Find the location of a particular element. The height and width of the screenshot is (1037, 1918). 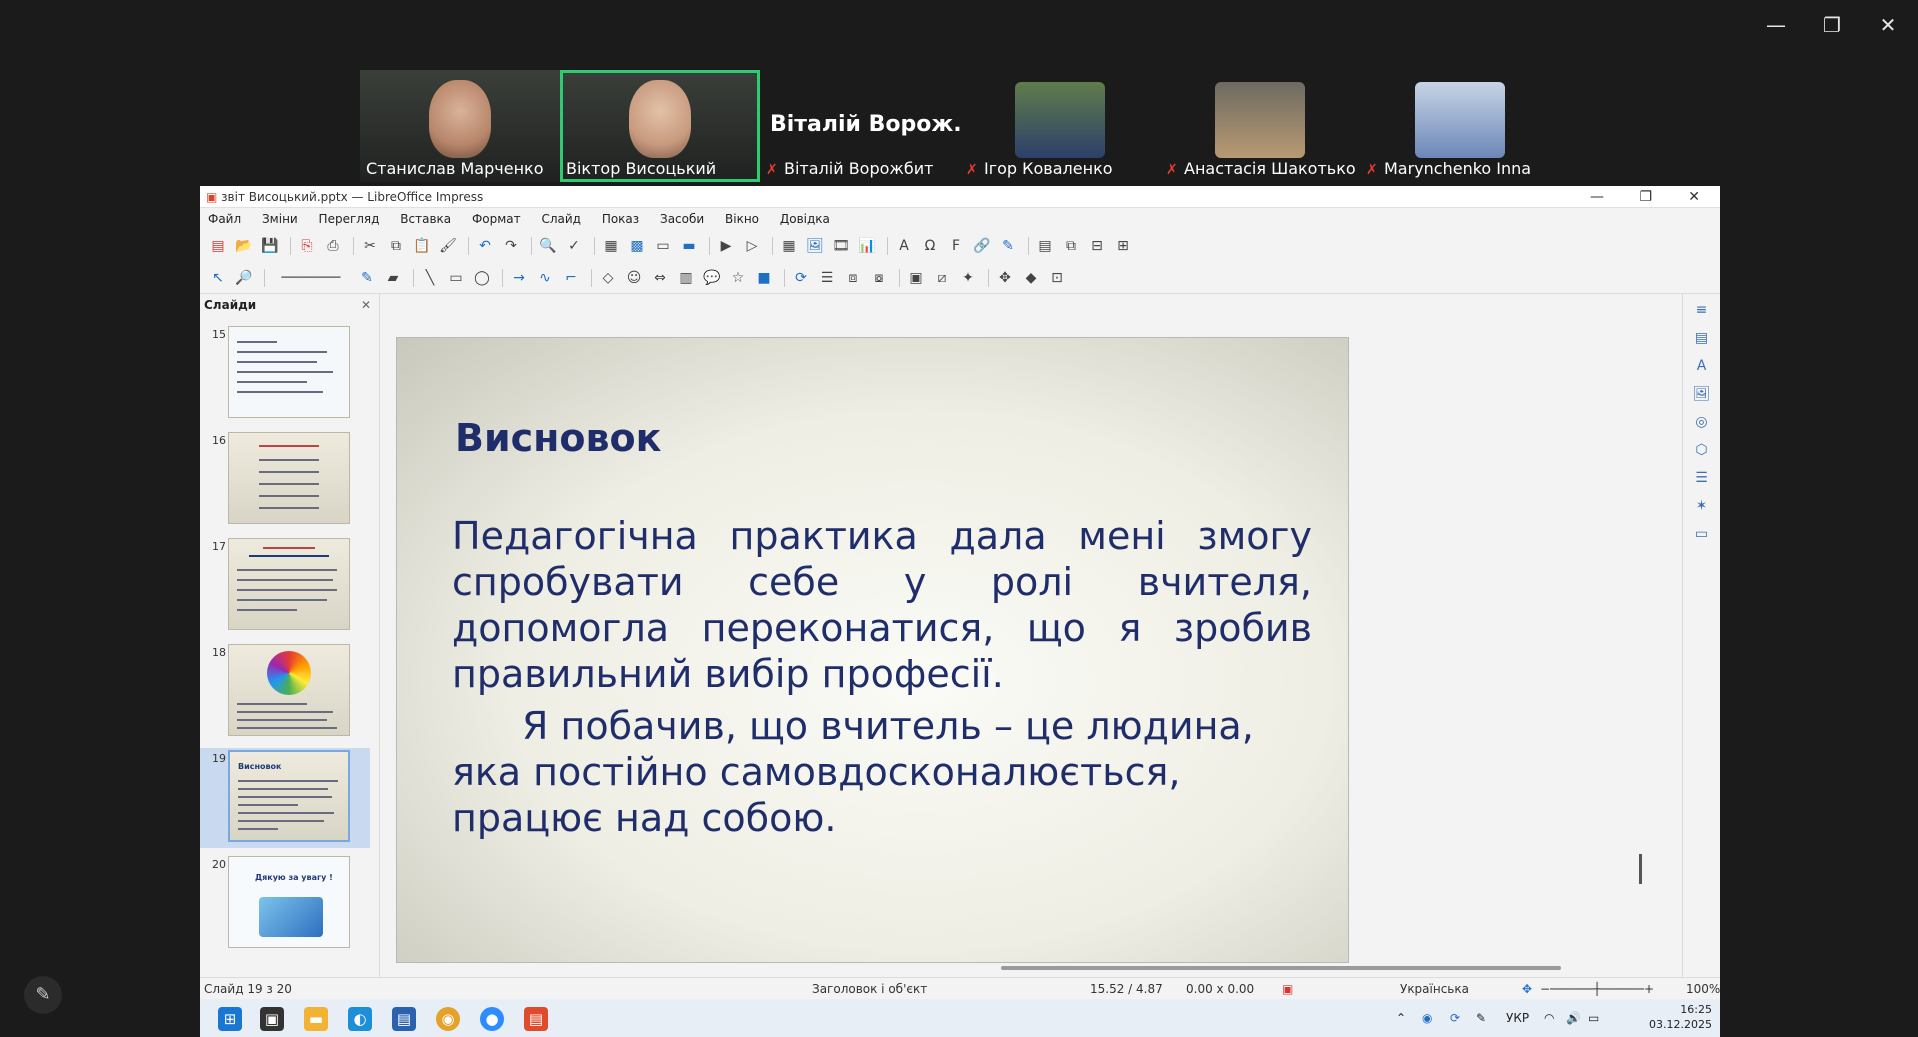

start-icon: ⊞ is located at coordinates (230, 1019).